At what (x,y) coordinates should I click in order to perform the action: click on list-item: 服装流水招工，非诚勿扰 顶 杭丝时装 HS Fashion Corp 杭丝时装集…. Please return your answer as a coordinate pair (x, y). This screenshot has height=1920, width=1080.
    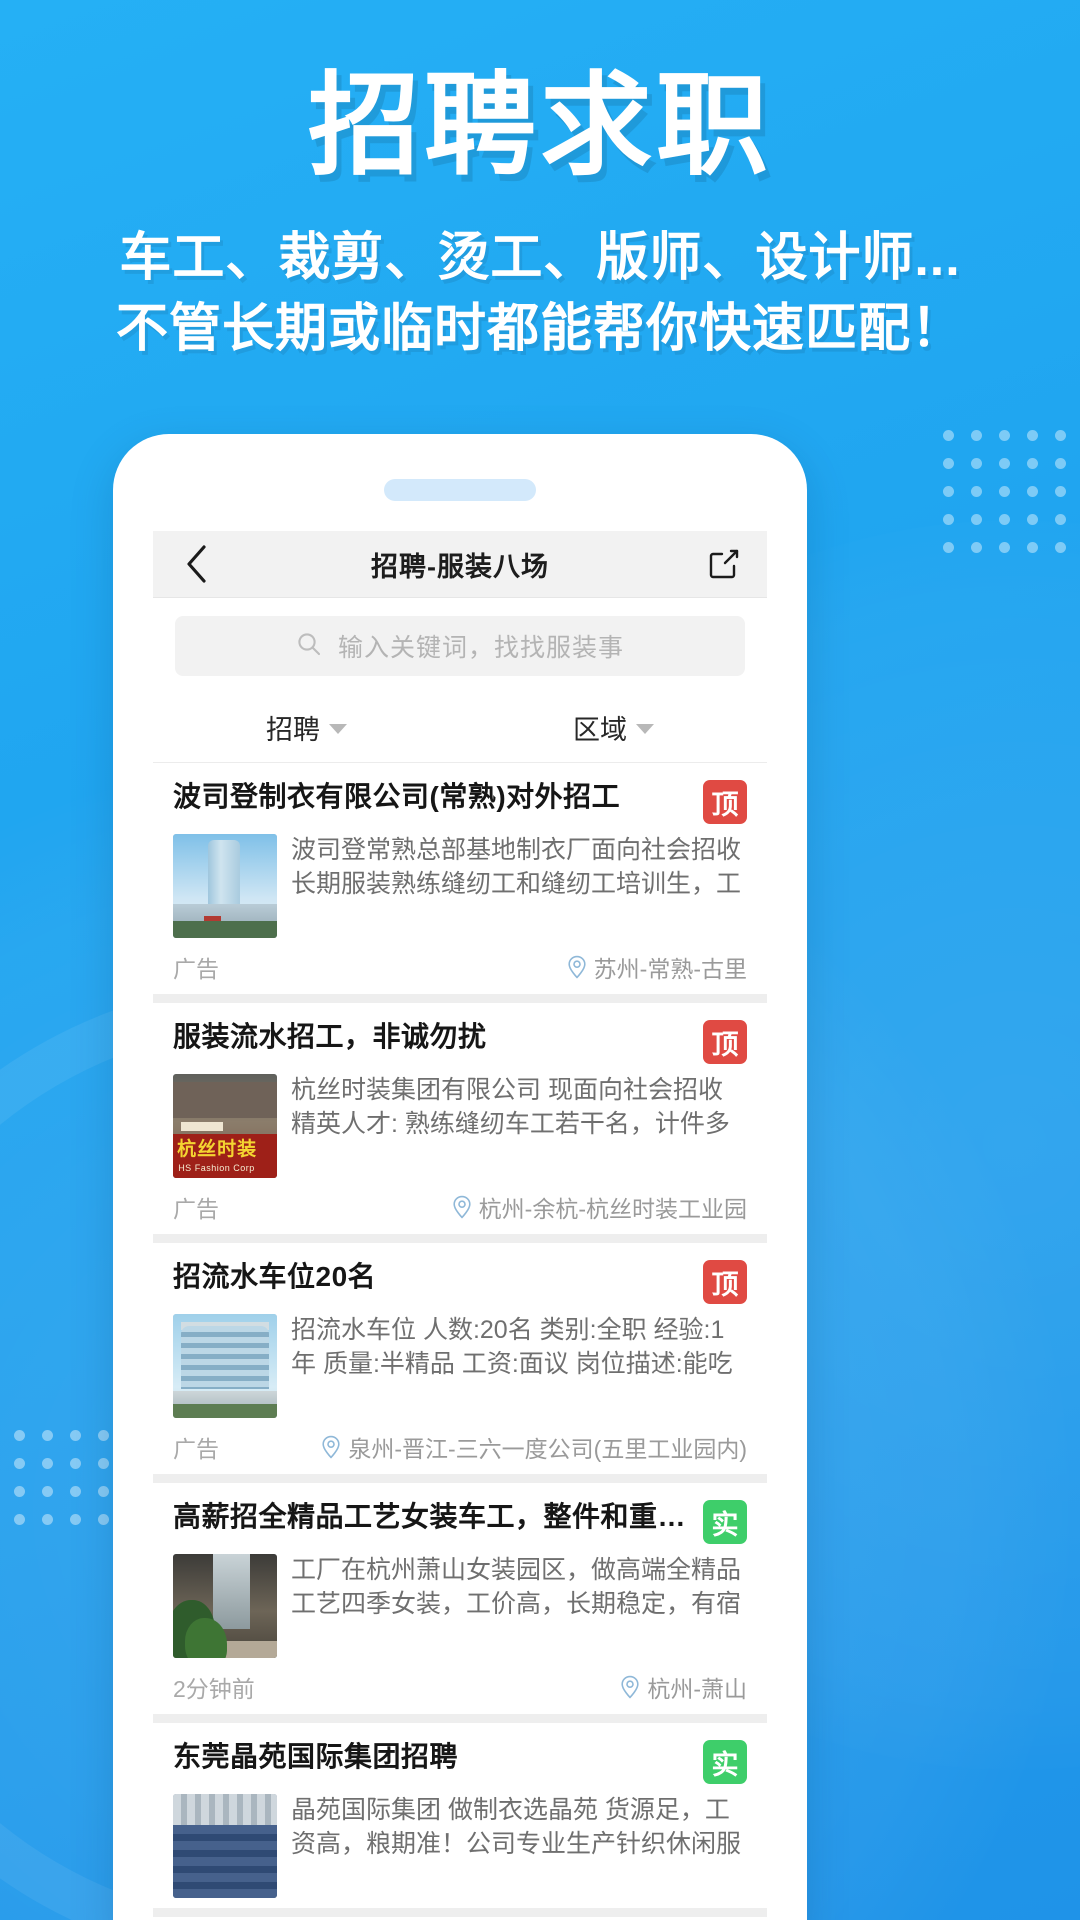
    Looking at the image, I should click on (460, 1123).